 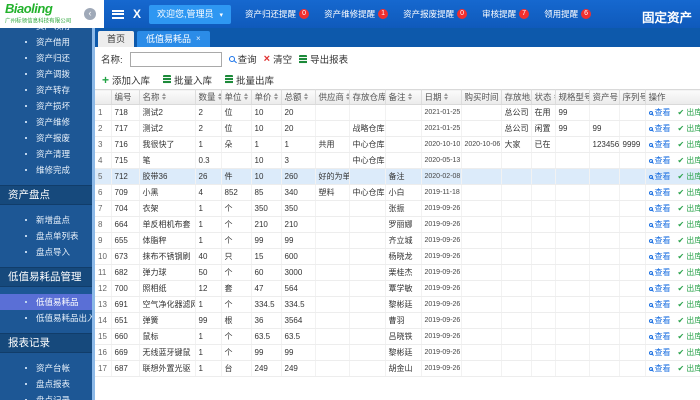 I want to click on col-header: 存放仓库, so click(x=367, y=97).